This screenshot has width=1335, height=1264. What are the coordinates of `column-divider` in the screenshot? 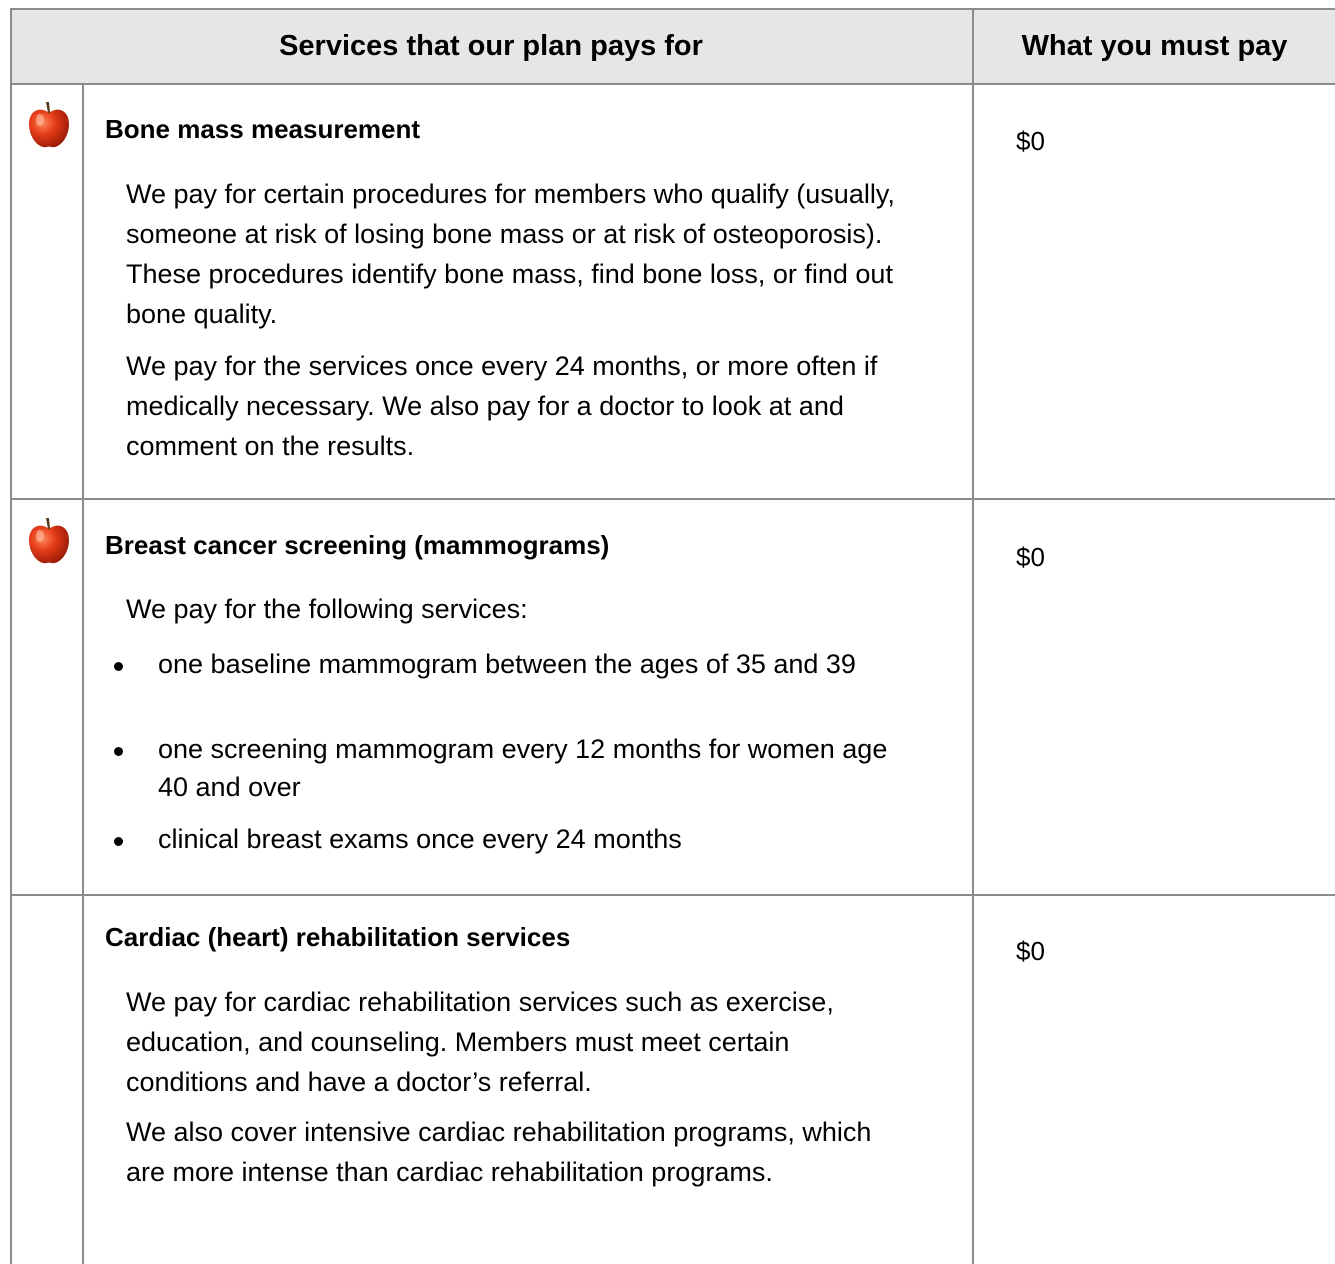 It's located at (973, 636).